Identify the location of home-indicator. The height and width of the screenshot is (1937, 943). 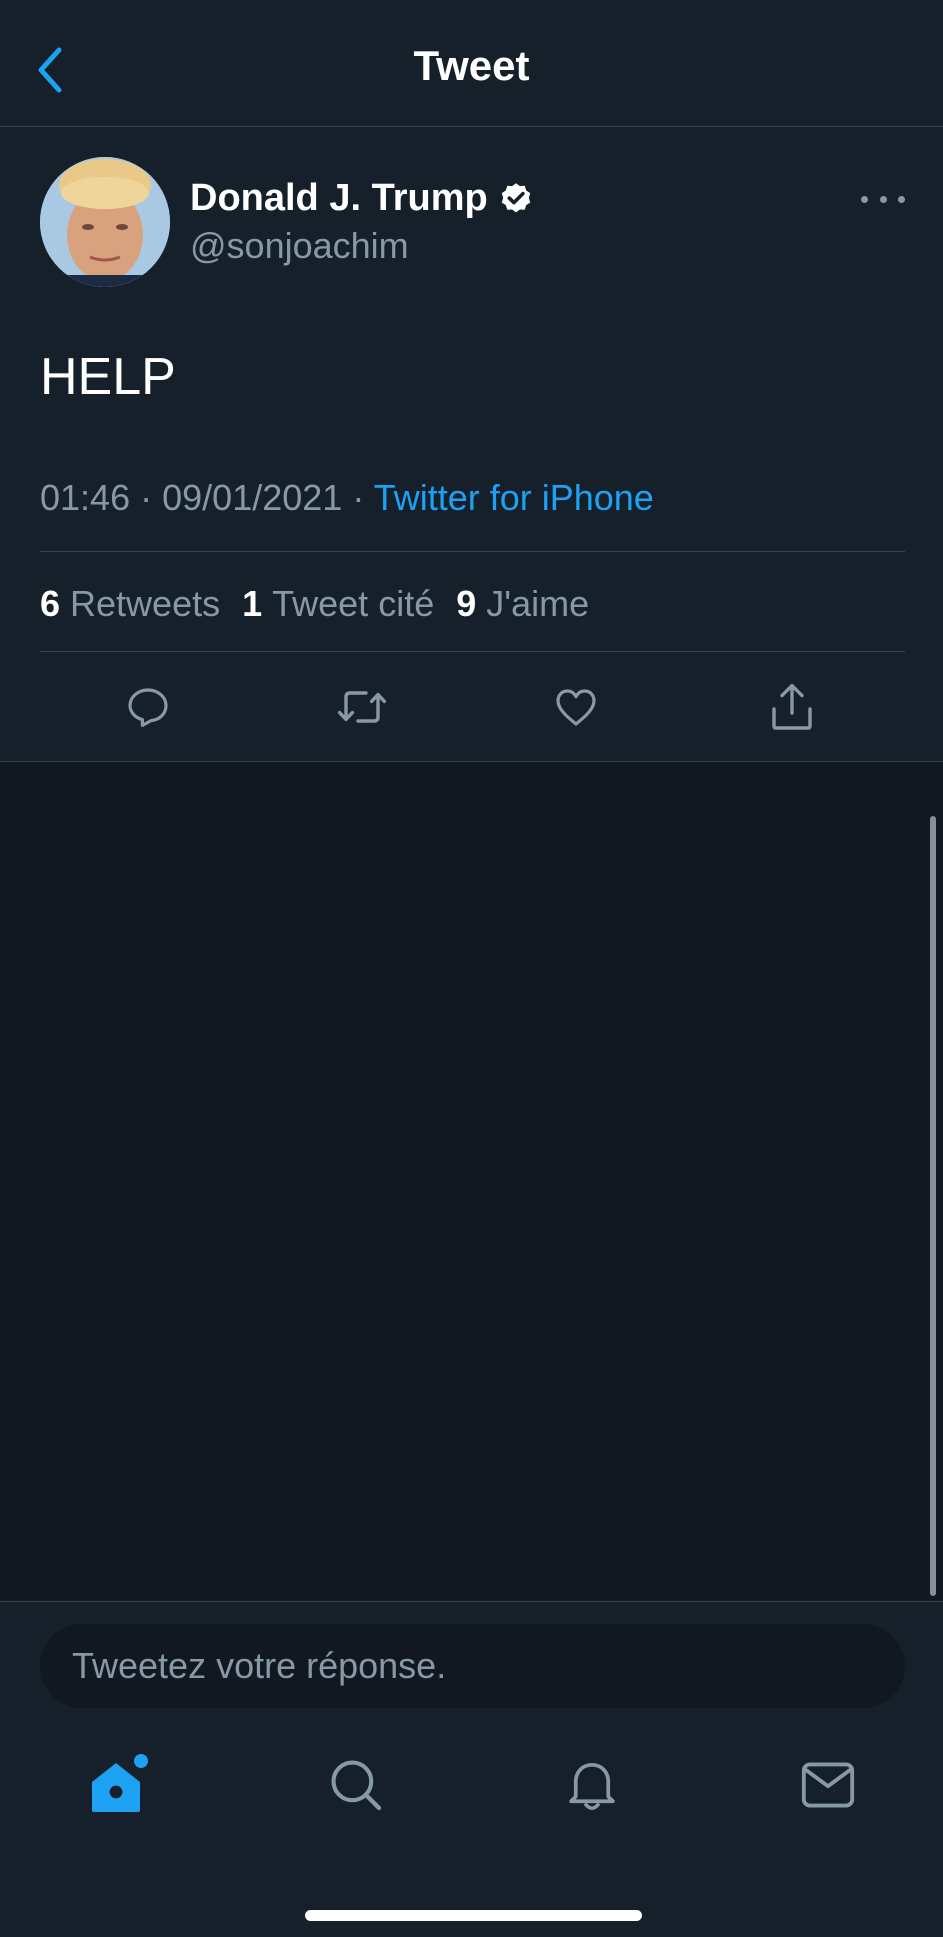
(473, 1915).